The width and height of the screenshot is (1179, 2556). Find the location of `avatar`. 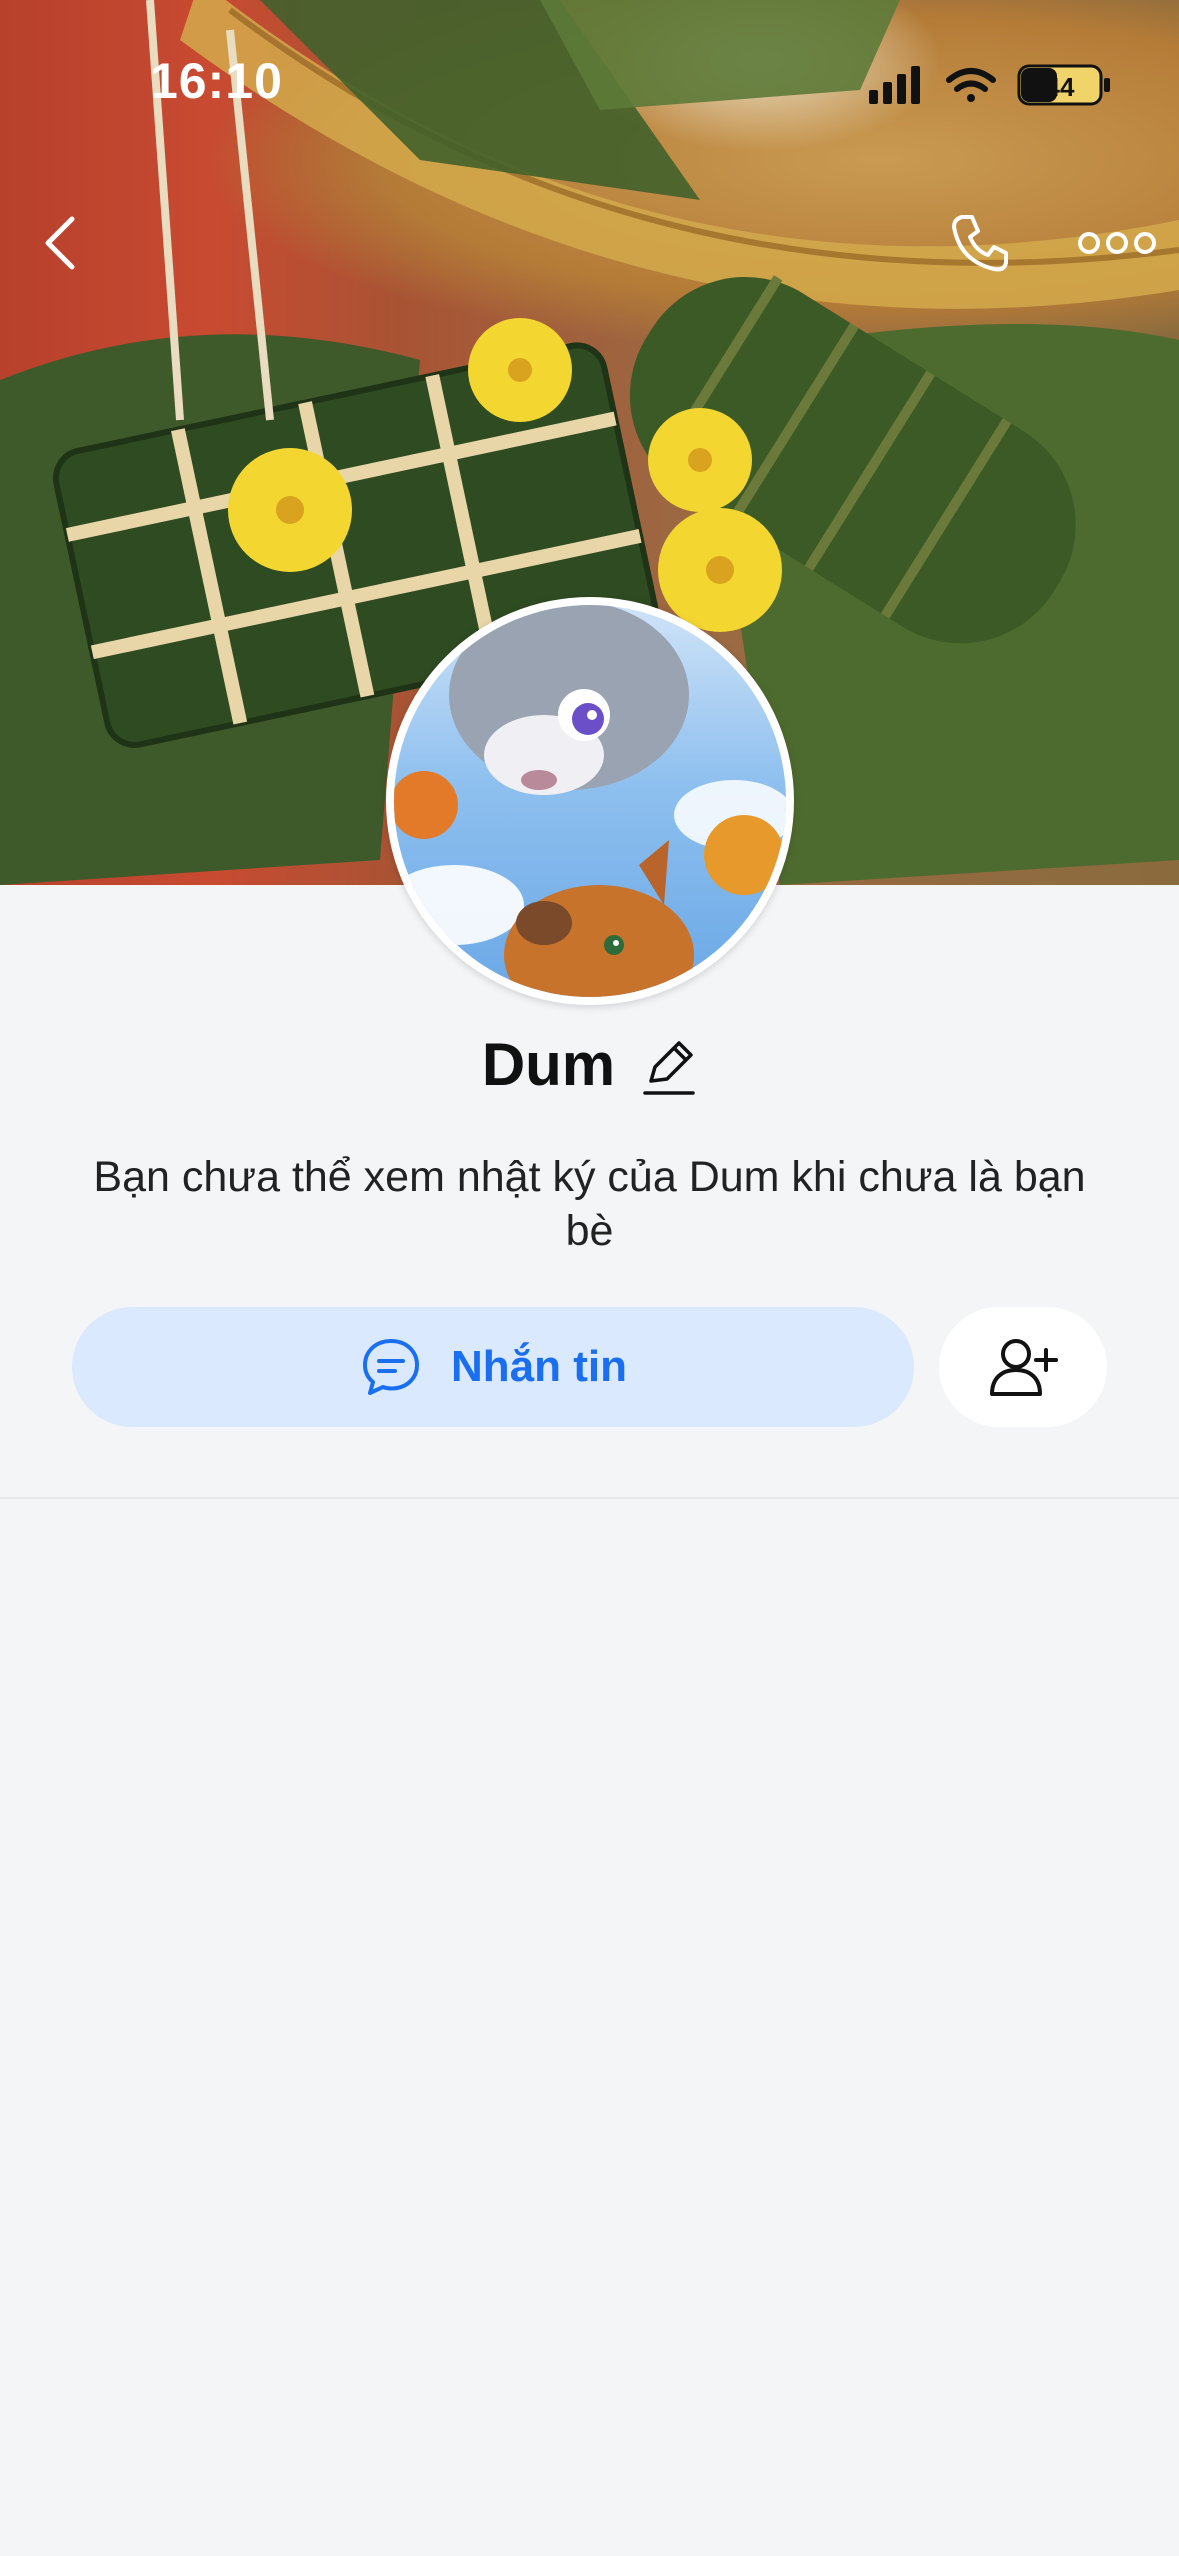

avatar is located at coordinates (590, 801).